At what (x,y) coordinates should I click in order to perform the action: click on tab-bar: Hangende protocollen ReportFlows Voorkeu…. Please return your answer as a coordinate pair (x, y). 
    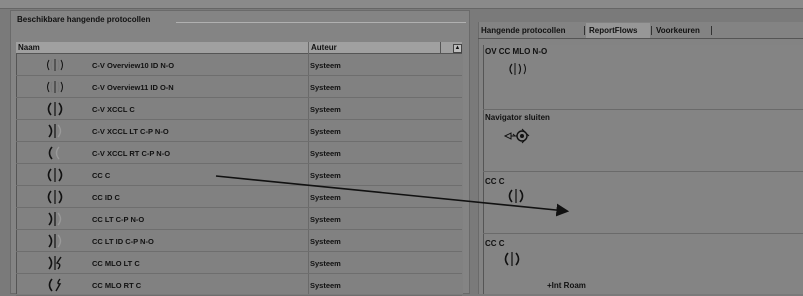
    Looking at the image, I should click on (640, 30).